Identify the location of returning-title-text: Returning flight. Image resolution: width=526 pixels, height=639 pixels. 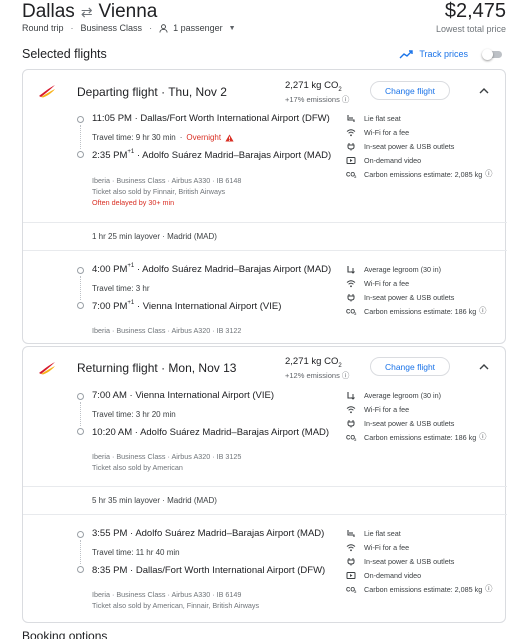
(117, 368).